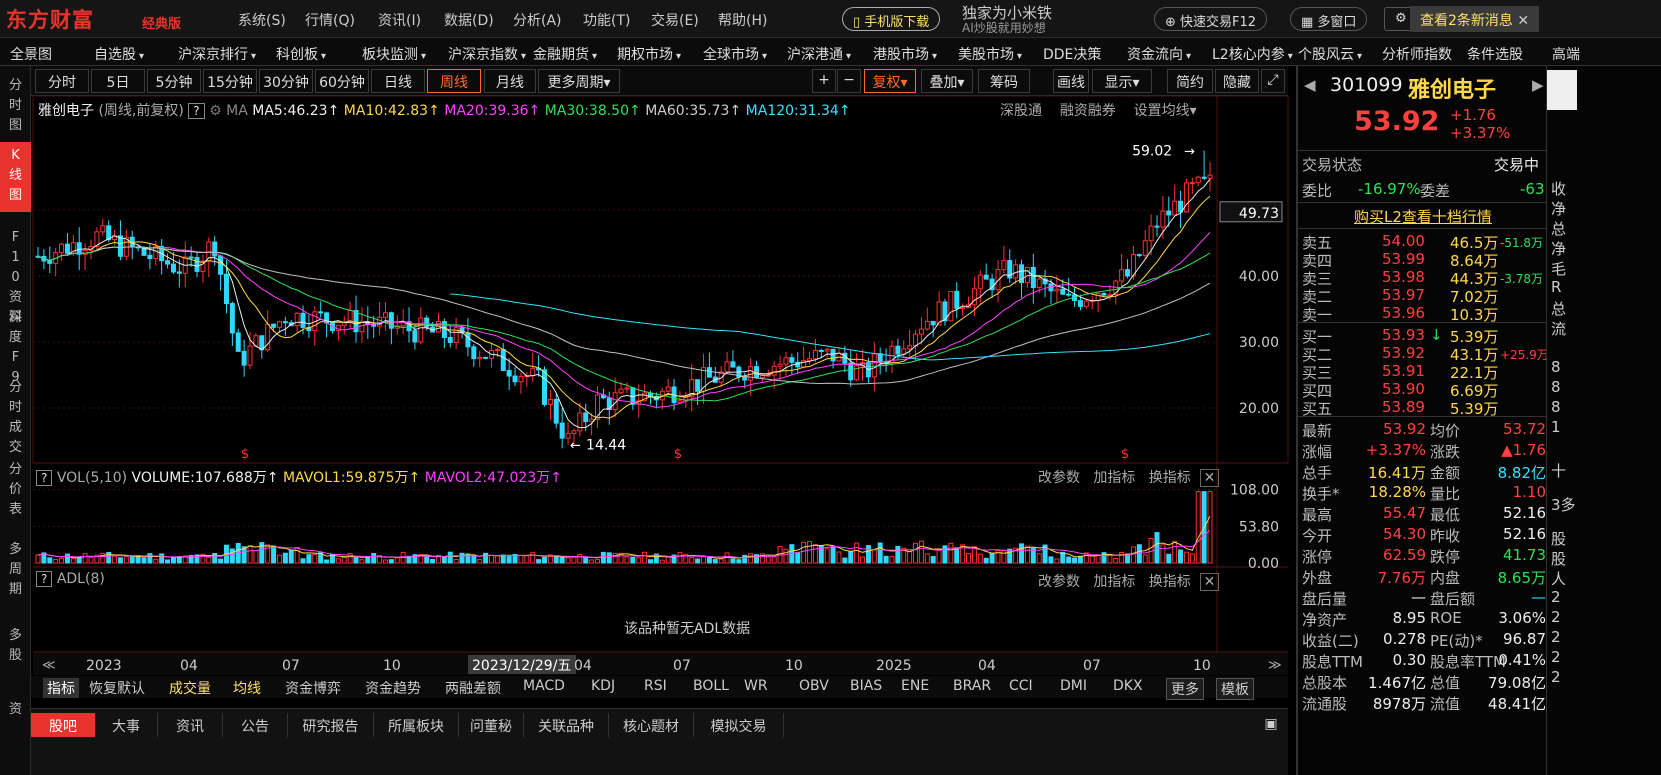  I want to click on vol-params-button: 改参数, so click(1059, 478).